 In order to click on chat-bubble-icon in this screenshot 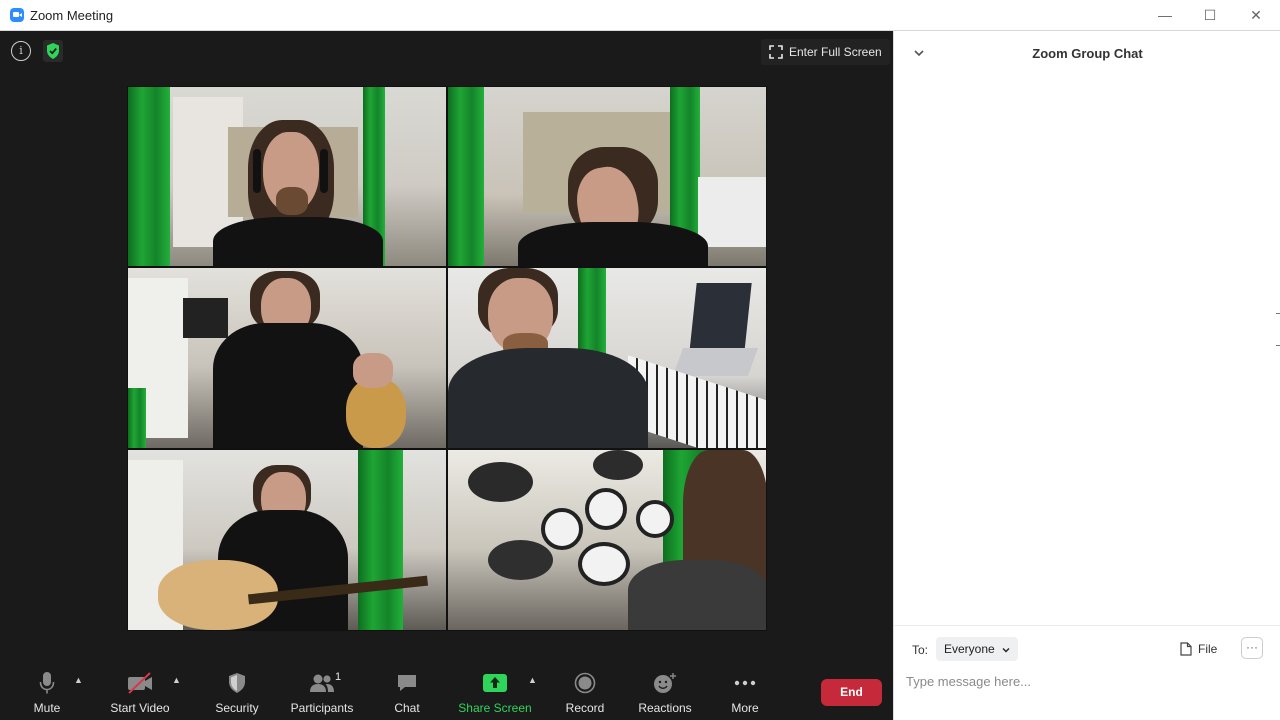, I will do `click(407, 683)`.